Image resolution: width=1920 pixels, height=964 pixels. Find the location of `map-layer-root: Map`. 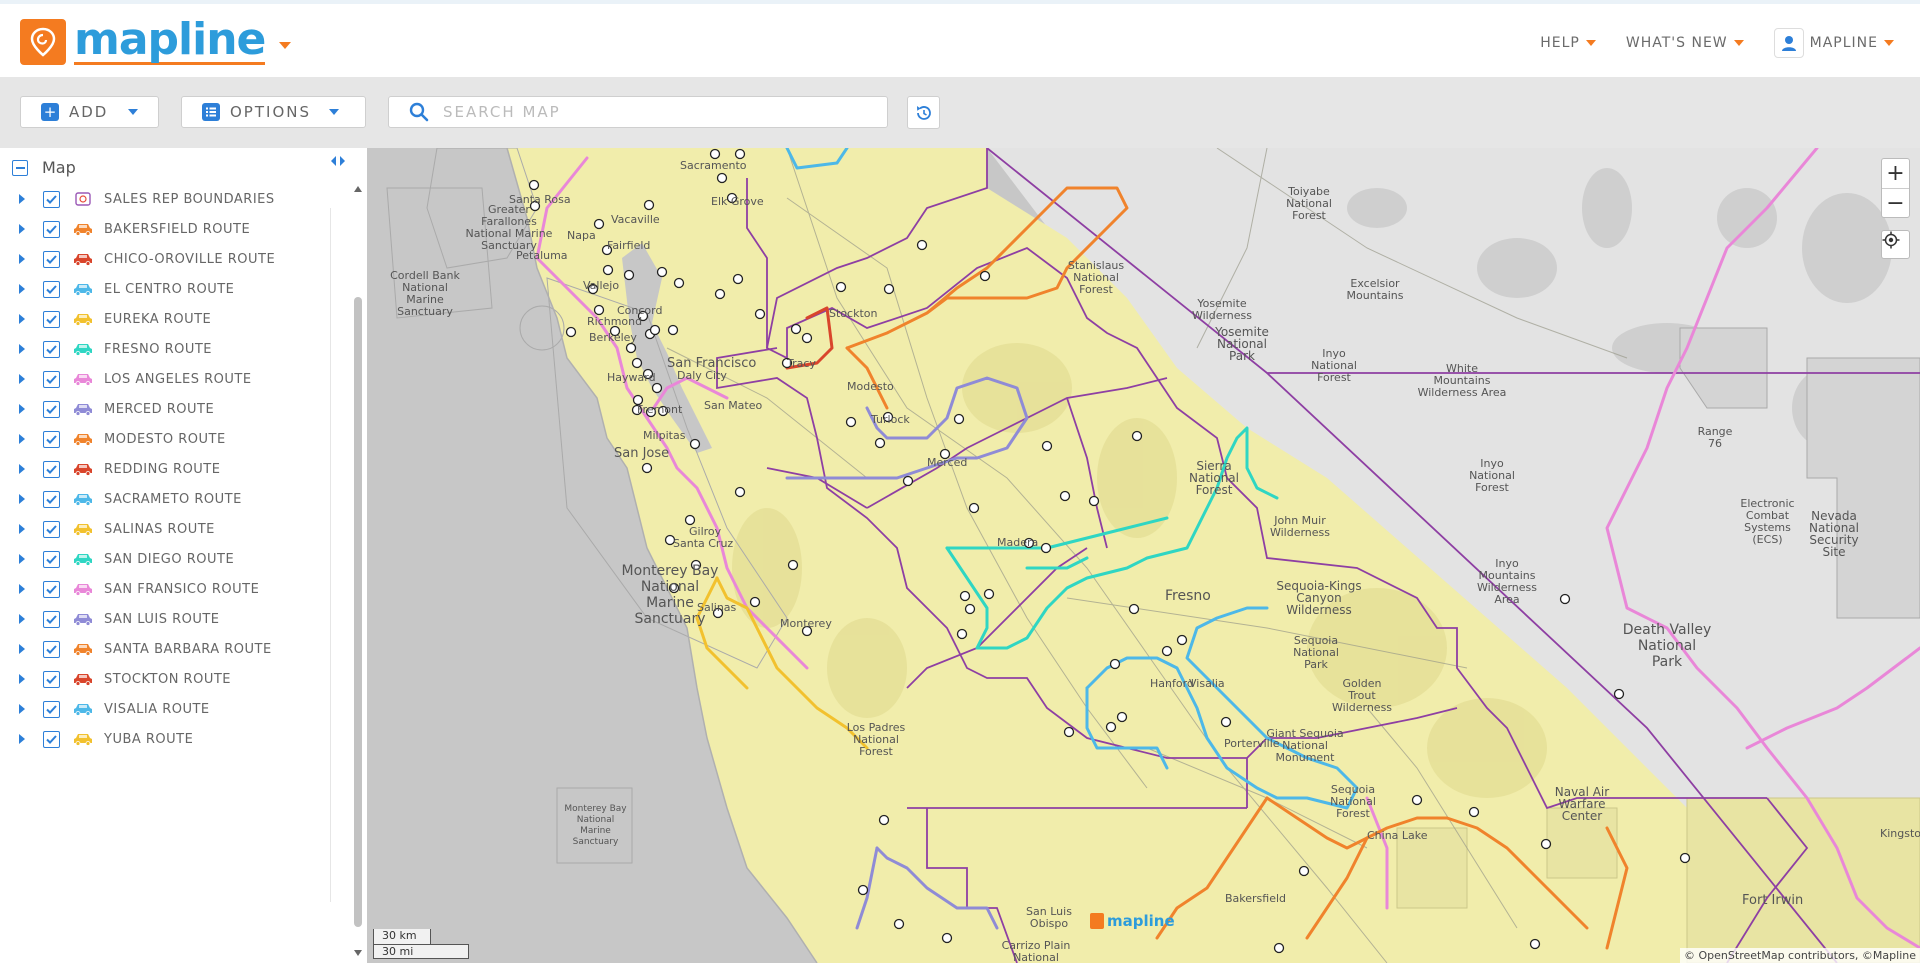

map-layer-root: Map is located at coordinates (44, 167).